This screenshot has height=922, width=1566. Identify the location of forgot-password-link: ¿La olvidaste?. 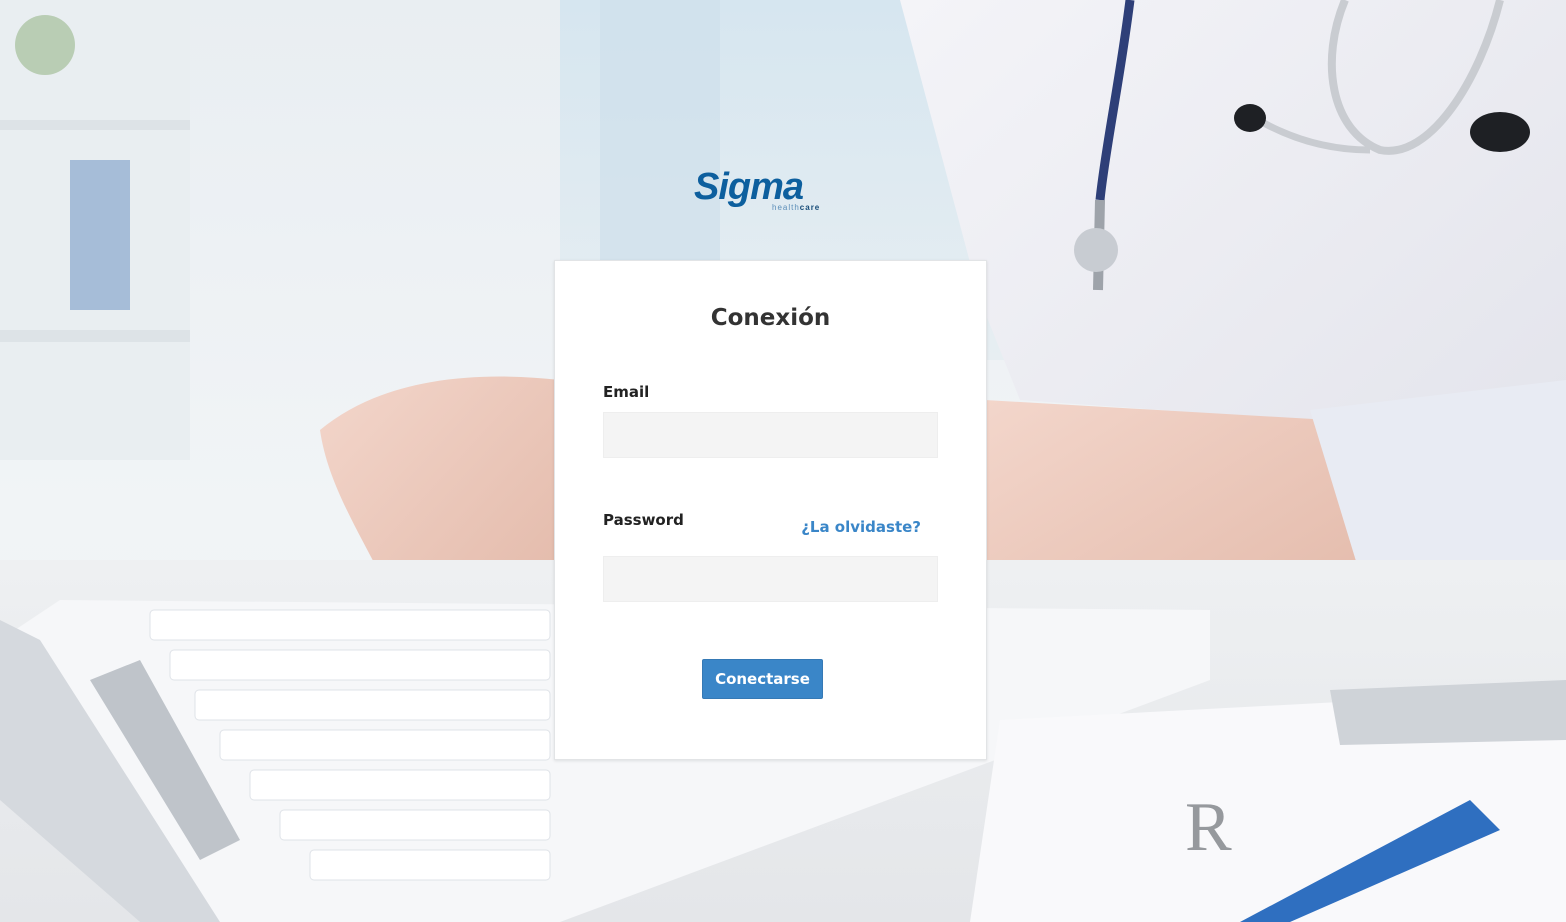
(861, 527).